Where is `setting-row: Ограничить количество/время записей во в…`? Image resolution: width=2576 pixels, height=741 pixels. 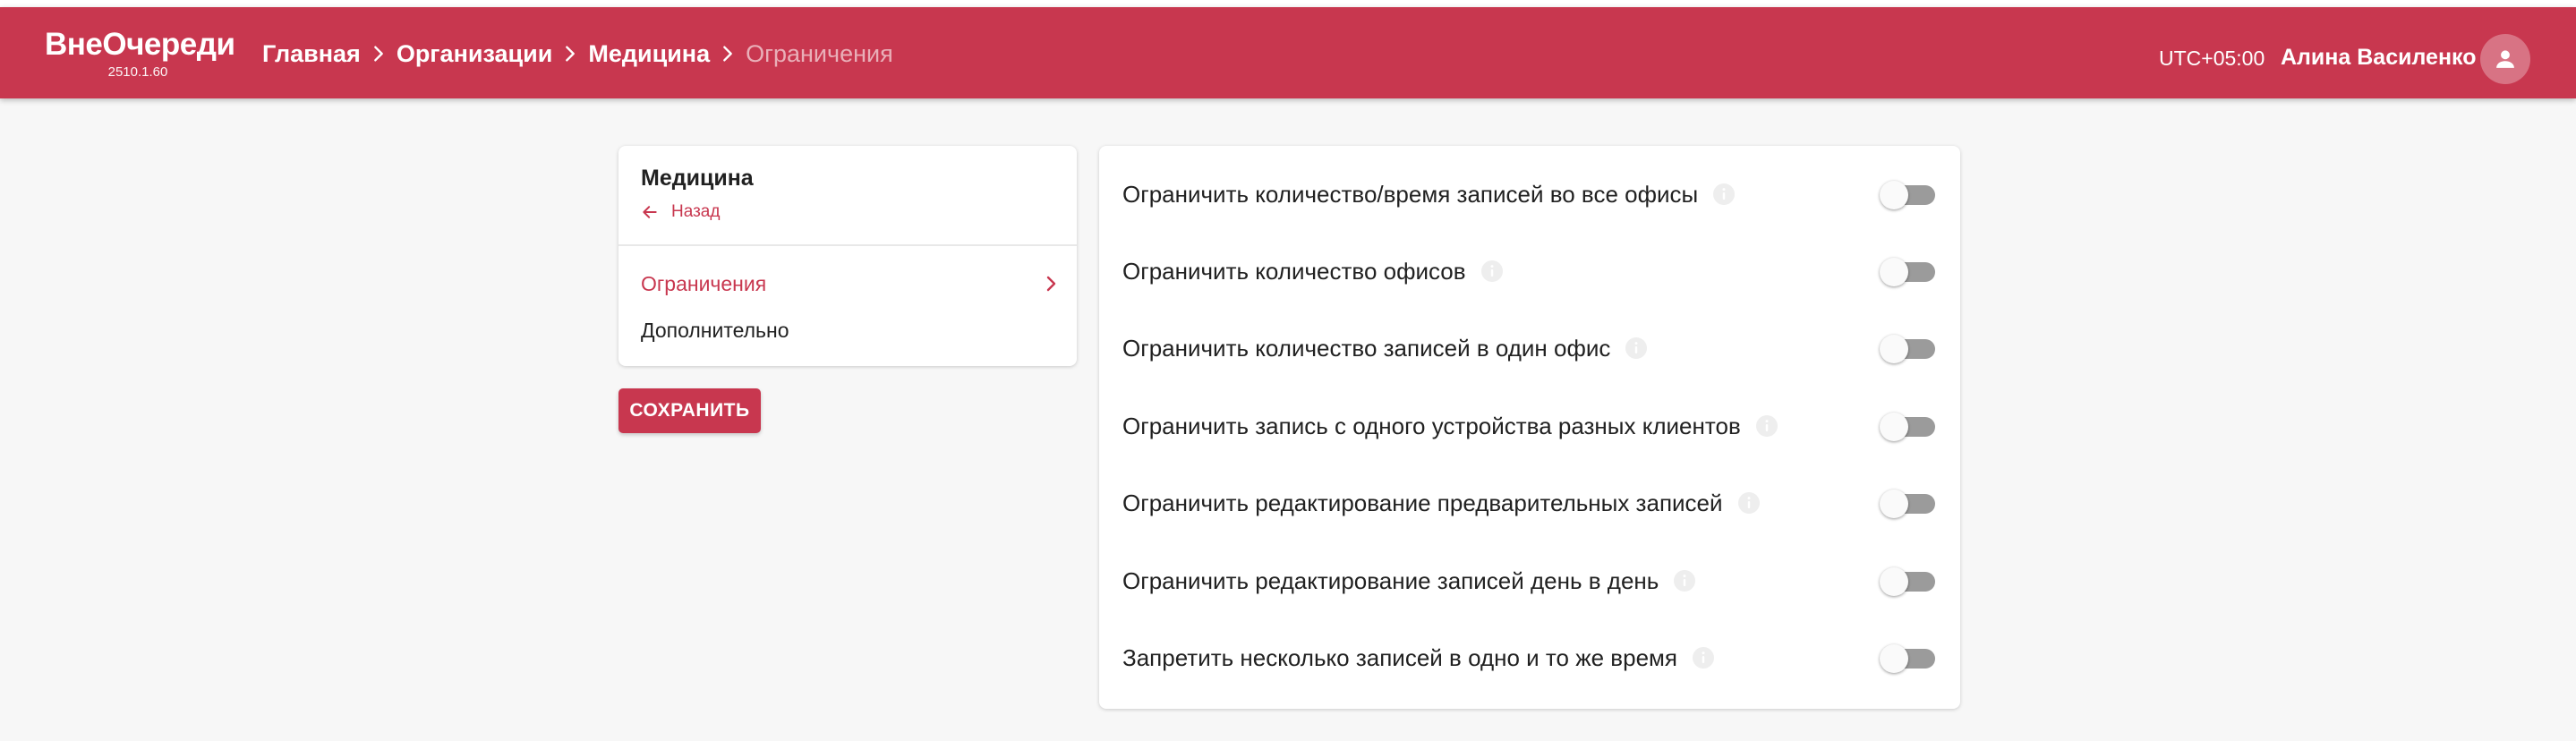 setting-row: Ограничить количество/время записей во в… is located at coordinates (1529, 194).